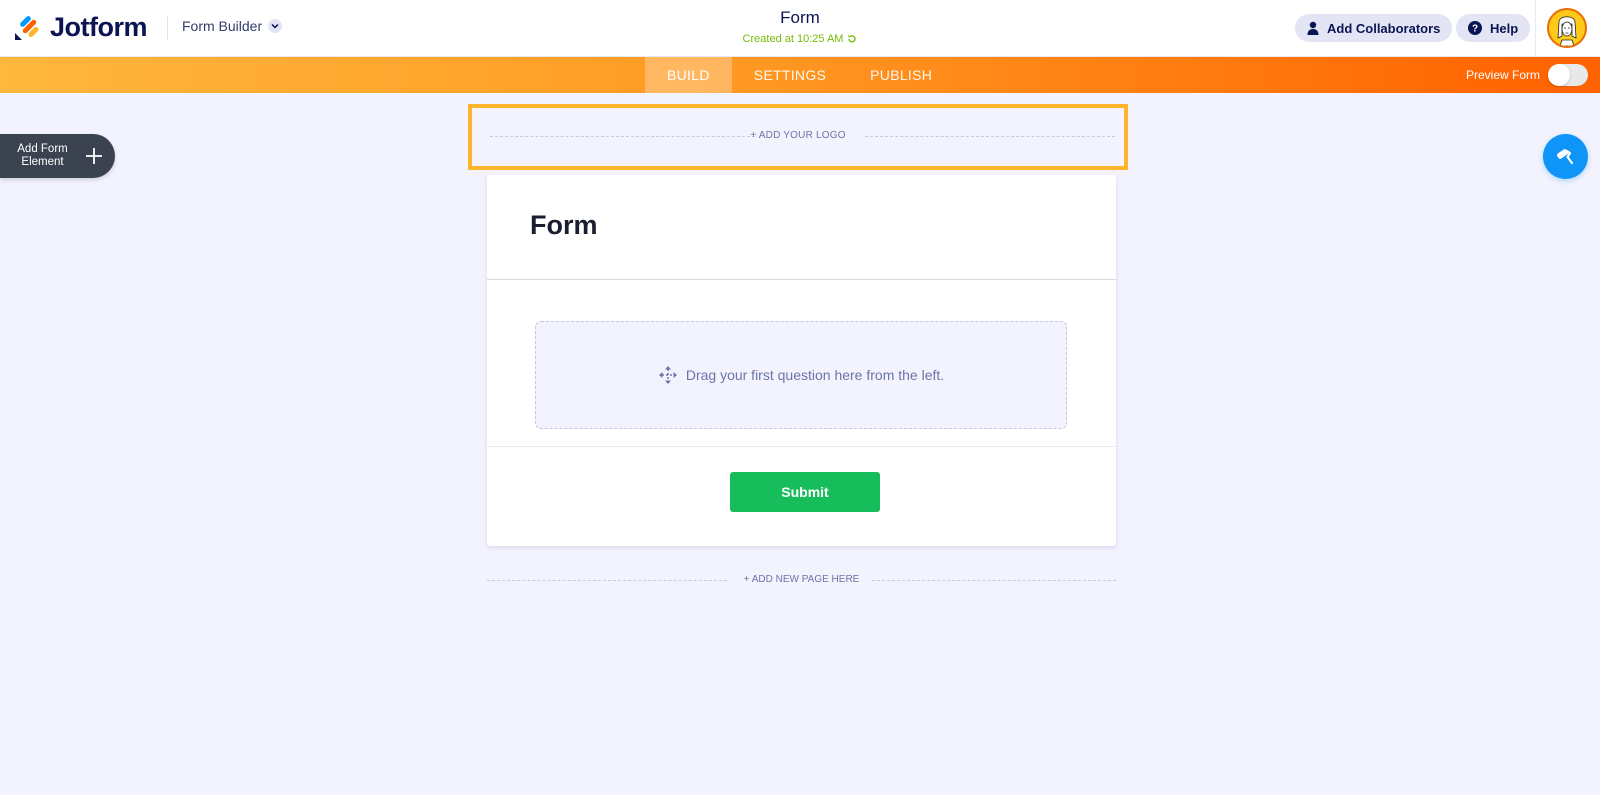 This screenshot has width=1600, height=795. I want to click on preview-form-control: Preview Form, so click(1527, 75).